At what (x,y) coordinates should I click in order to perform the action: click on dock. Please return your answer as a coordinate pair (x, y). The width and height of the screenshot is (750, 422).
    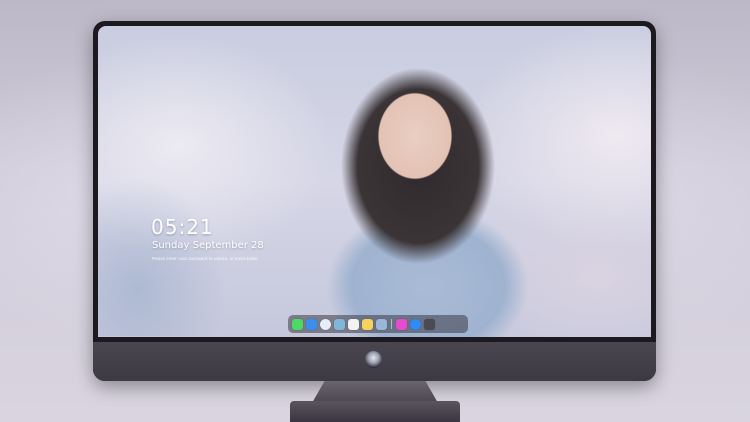
    Looking at the image, I should click on (378, 324).